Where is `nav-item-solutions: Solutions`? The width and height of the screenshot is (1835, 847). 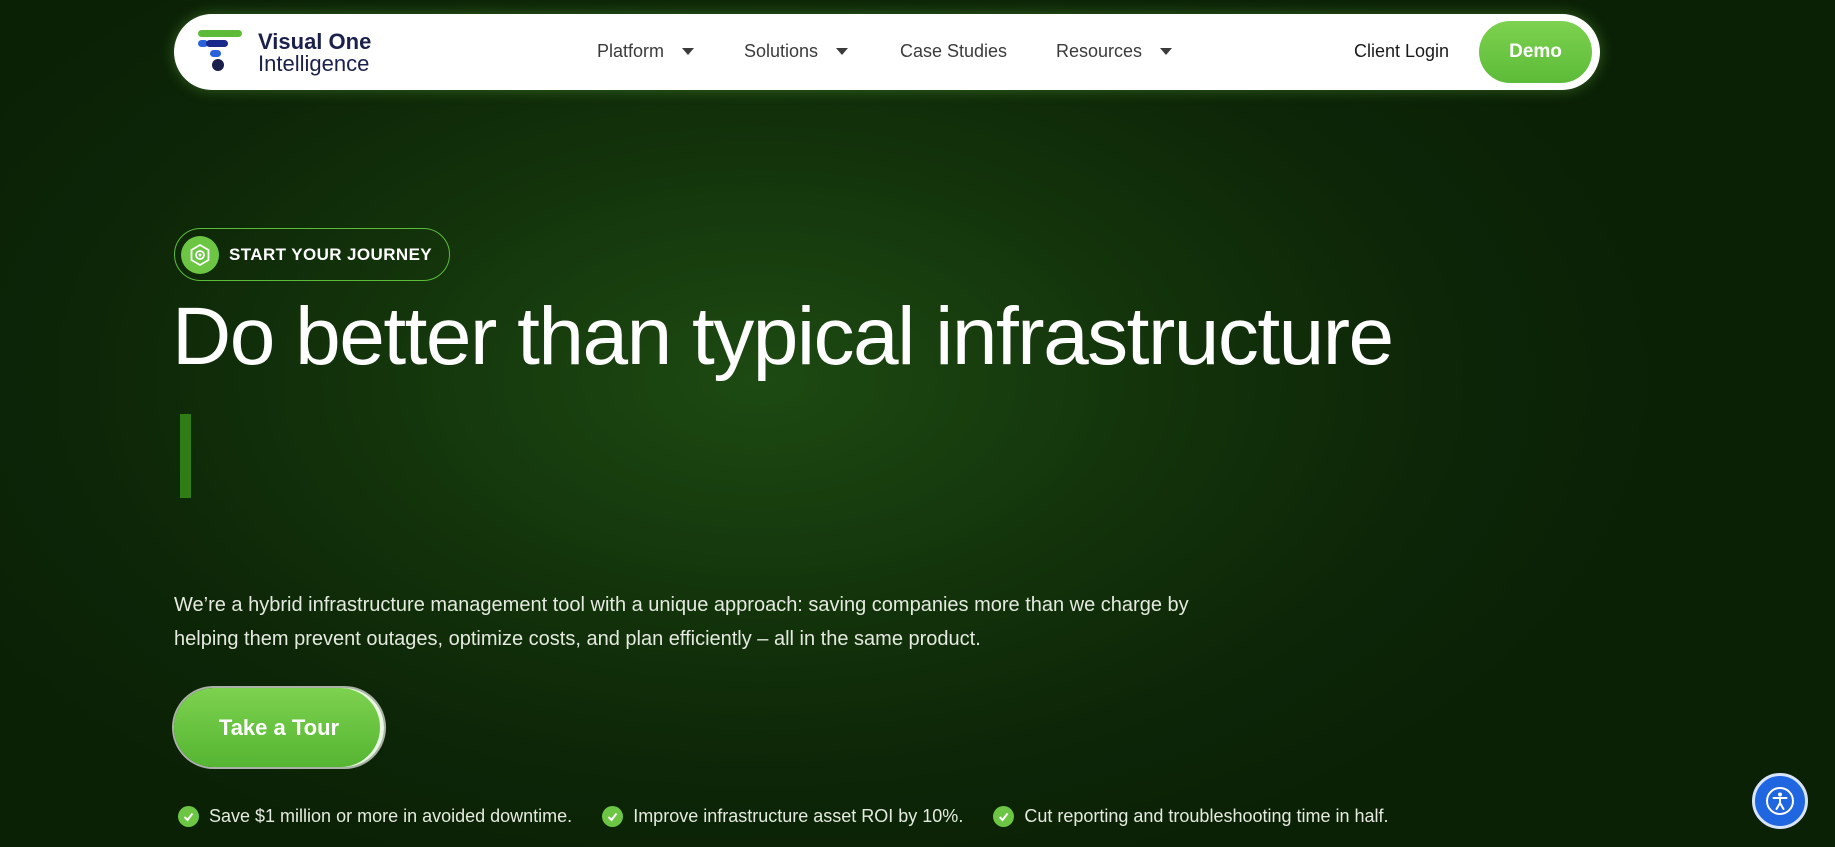
nav-item-solutions: Solutions is located at coordinates (796, 51).